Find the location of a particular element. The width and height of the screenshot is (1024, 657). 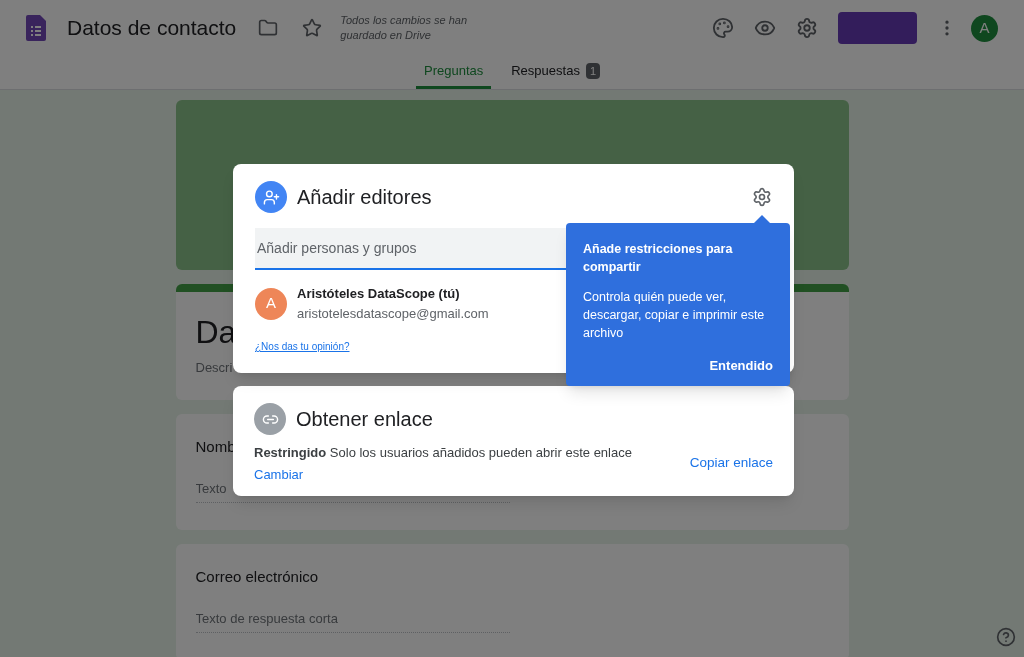

tooltip-body: Controla quién puede ver, descargar, copiar e imprimir este archivo is located at coordinates (674, 315).